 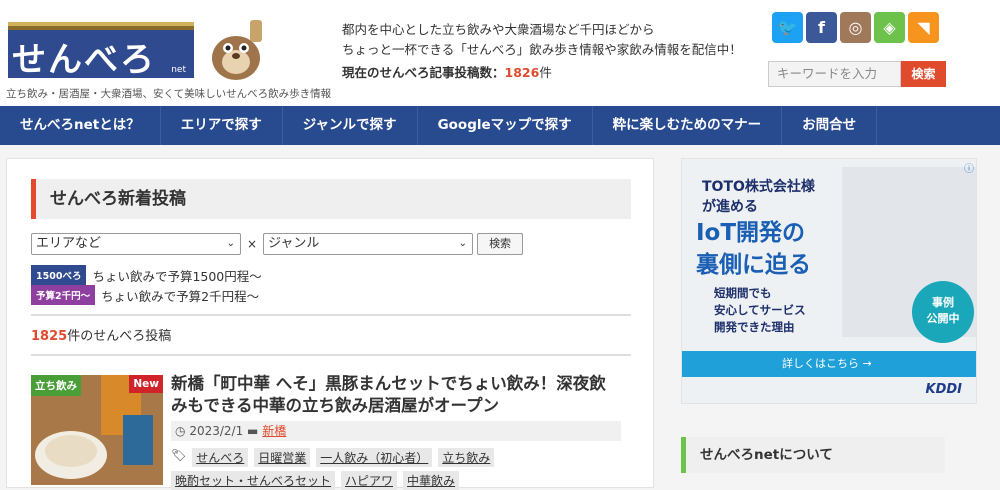 I want to click on social-links: 🐦 f ◎ ◈ ◥, so click(x=855, y=27).